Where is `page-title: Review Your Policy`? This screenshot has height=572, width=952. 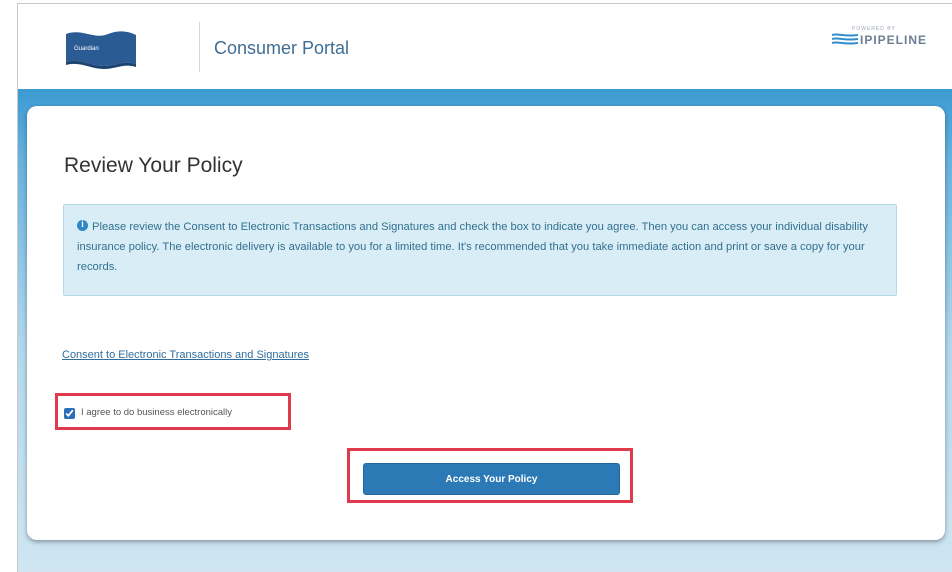 page-title: Review Your Policy is located at coordinates (153, 165).